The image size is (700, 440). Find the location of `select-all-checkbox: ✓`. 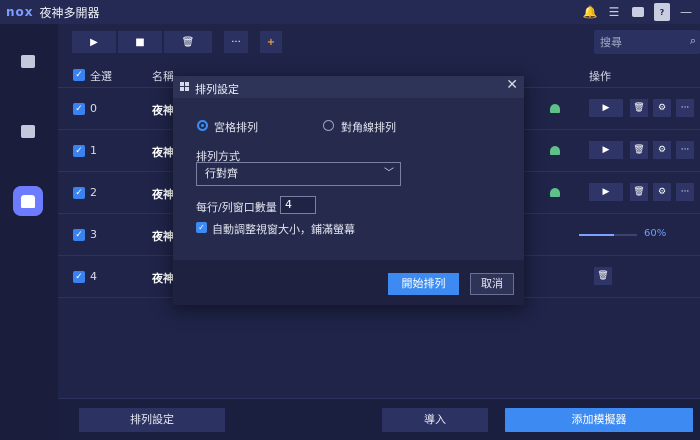

select-all-checkbox: ✓ is located at coordinates (79, 75).